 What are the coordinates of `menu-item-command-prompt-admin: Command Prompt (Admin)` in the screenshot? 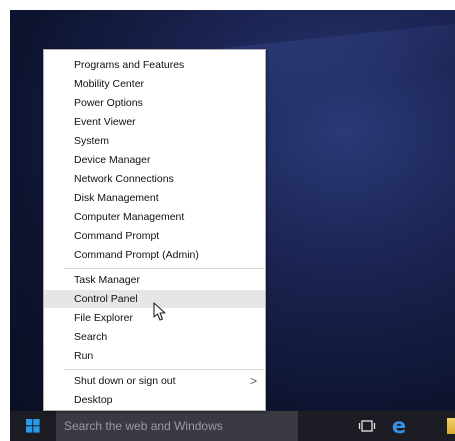 It's located at (154, 255).